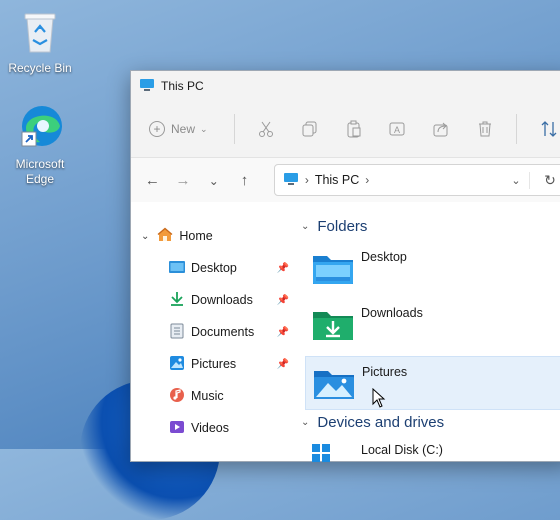 The image size is (560, 520). I want to click on cut-button, so click(267, 129).